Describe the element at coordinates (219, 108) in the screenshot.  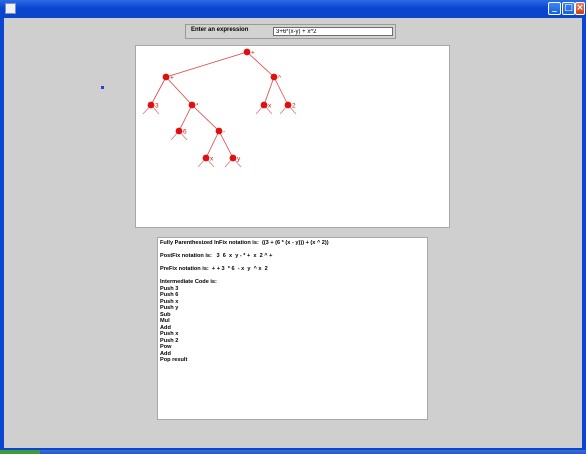
I see `expression-tree-svg: + + ^ 3 * x 2 6 - x y` at that location.